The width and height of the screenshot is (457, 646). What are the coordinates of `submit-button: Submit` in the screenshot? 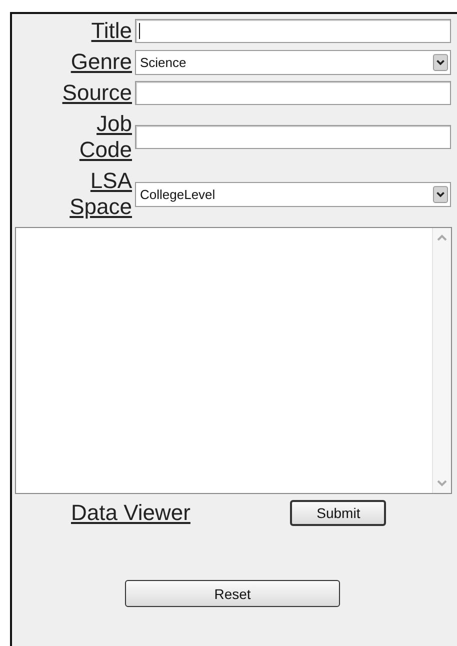 It's located at (338, 513).